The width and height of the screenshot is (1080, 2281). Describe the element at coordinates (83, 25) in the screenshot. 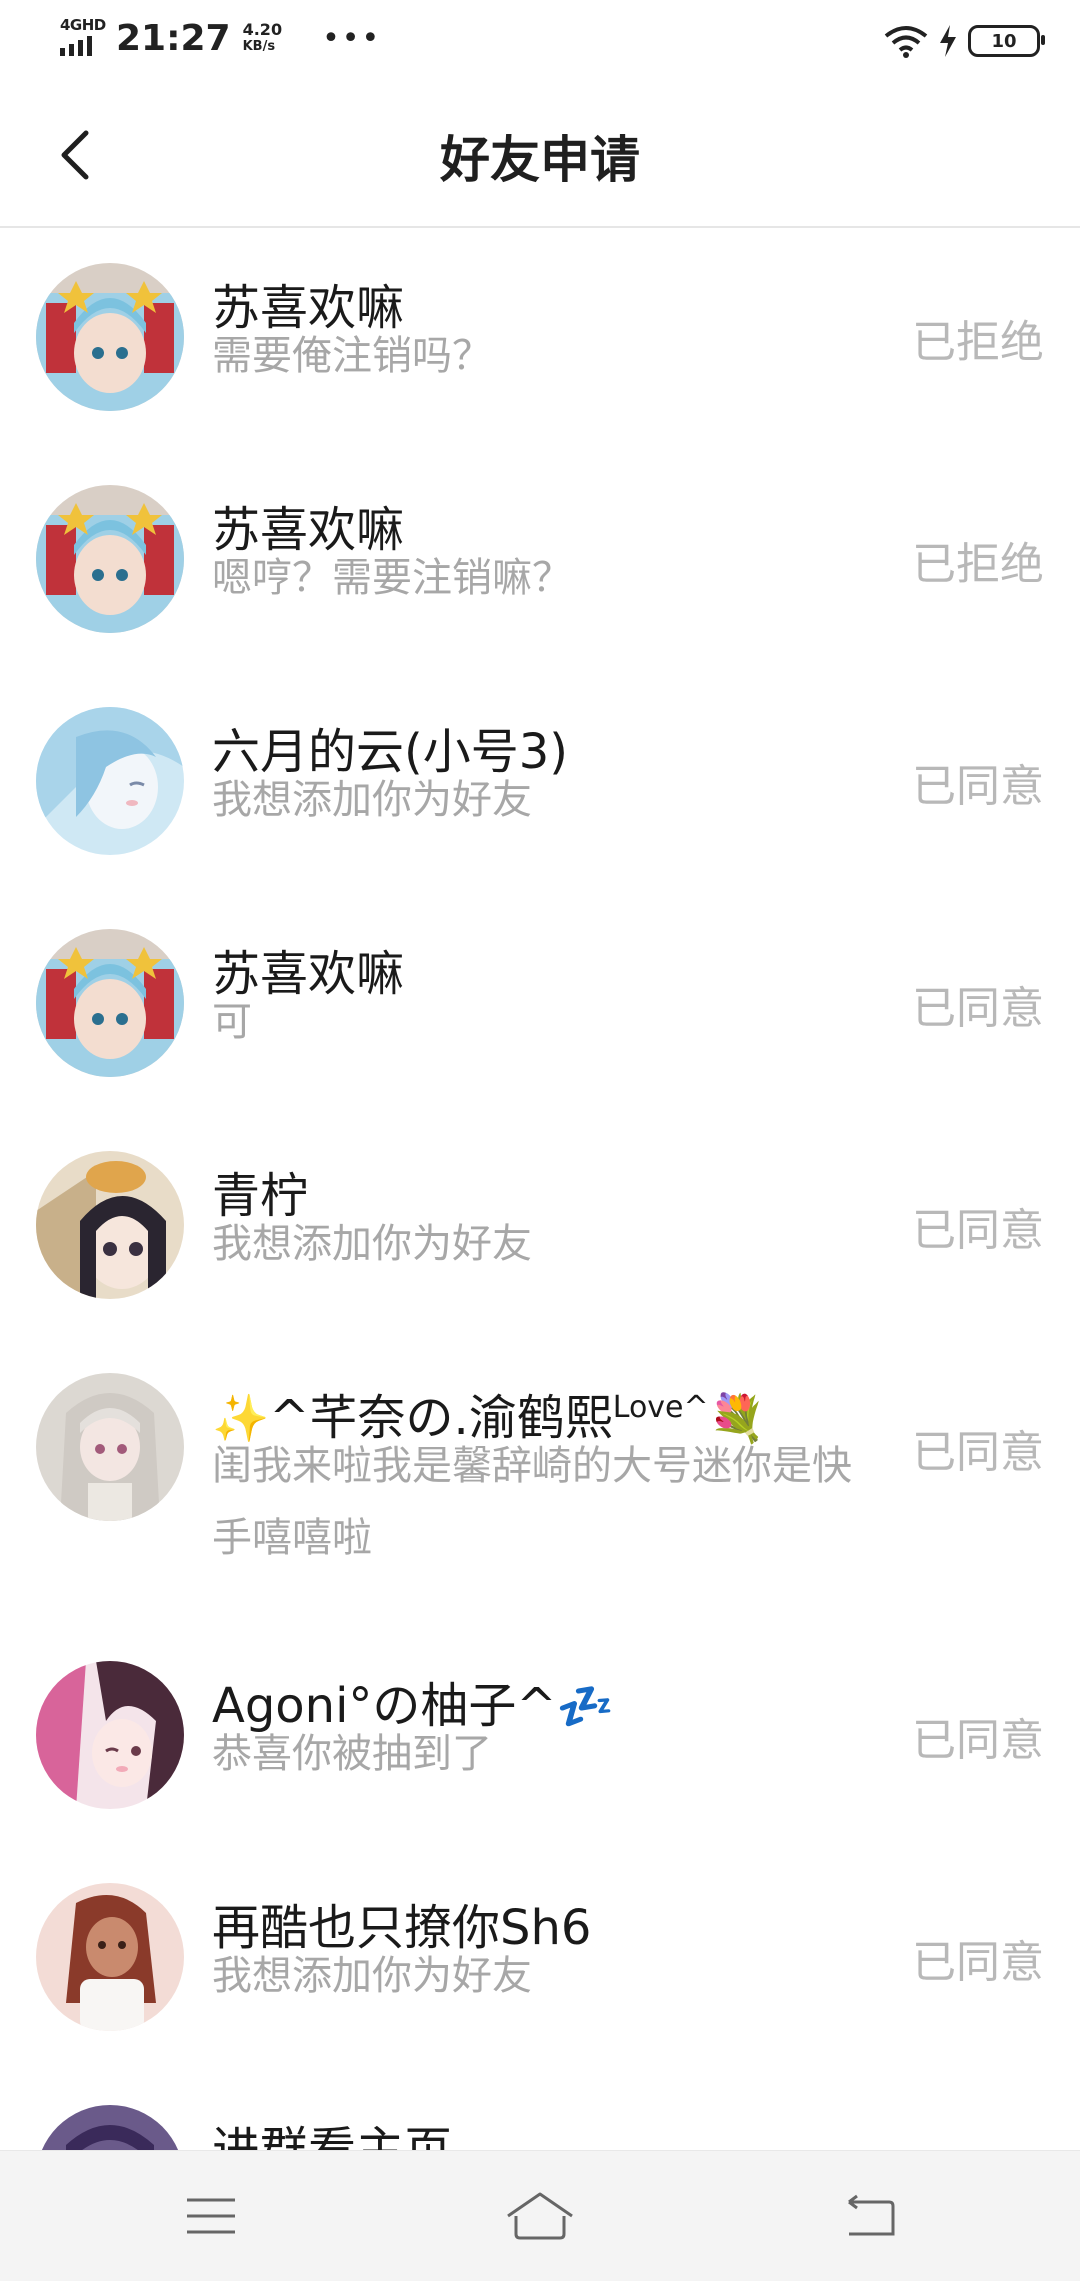

I see `network-type: 4GHD` at that location.